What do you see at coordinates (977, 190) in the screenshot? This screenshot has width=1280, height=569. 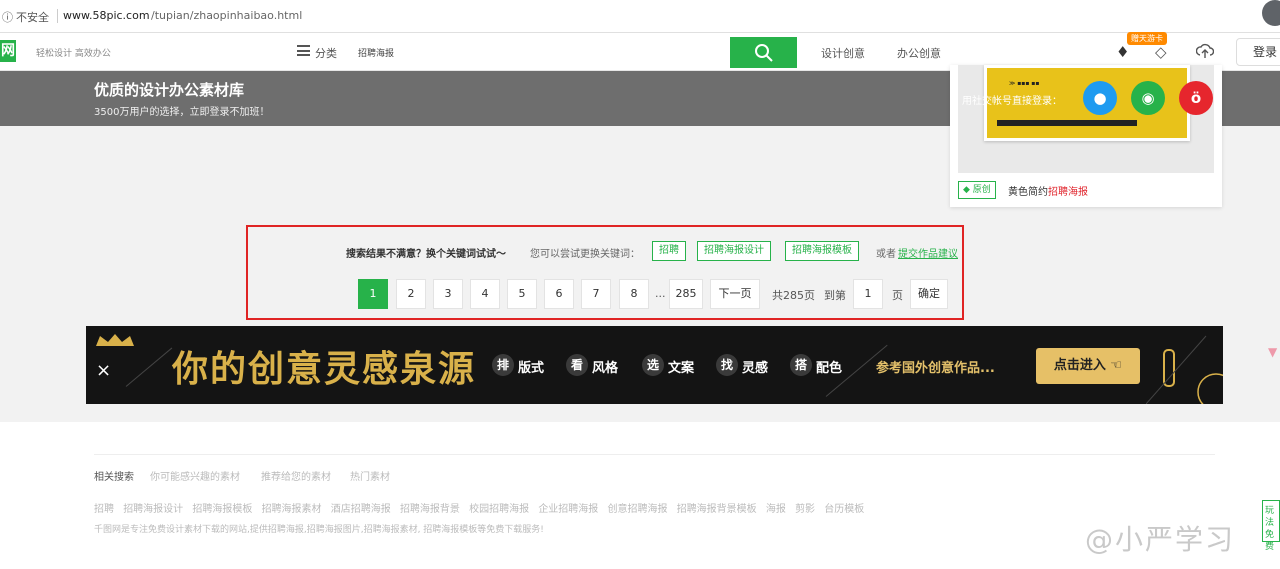 I see `original-badge: ◆ 原创` at bounding box center [977, 190].